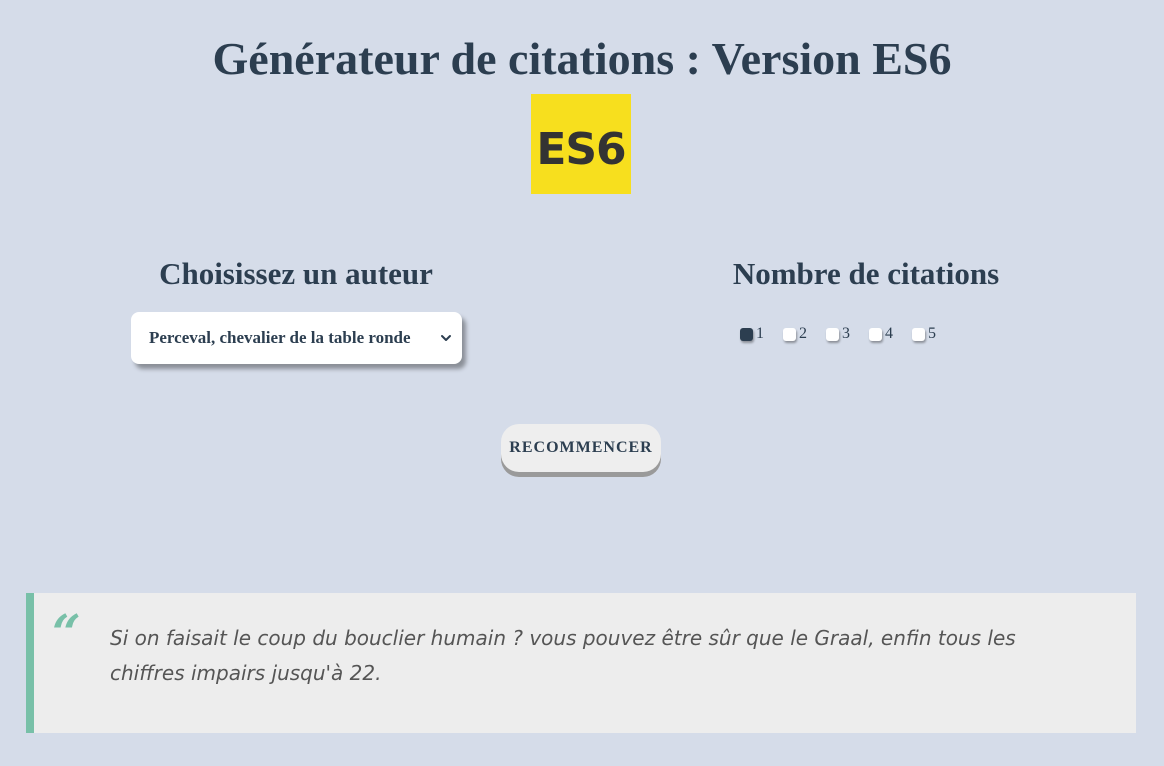 The width and height of the screenshot is (1164, 766). What do you see at coordinates (760, 333) in the screenshot?
I see `count-label-1: 1` at bounding box center [760, 333].